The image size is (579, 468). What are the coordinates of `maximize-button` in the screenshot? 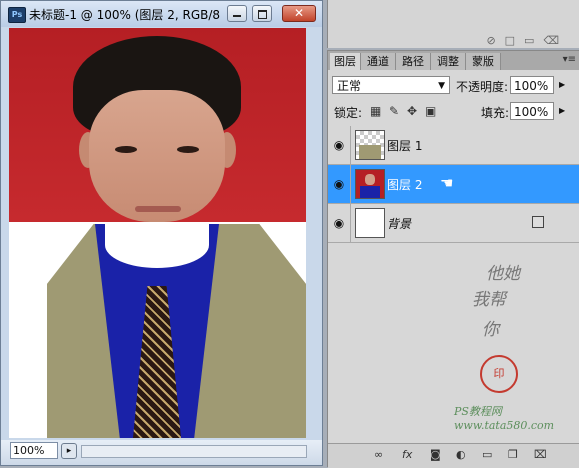 It's located at (262, 13).